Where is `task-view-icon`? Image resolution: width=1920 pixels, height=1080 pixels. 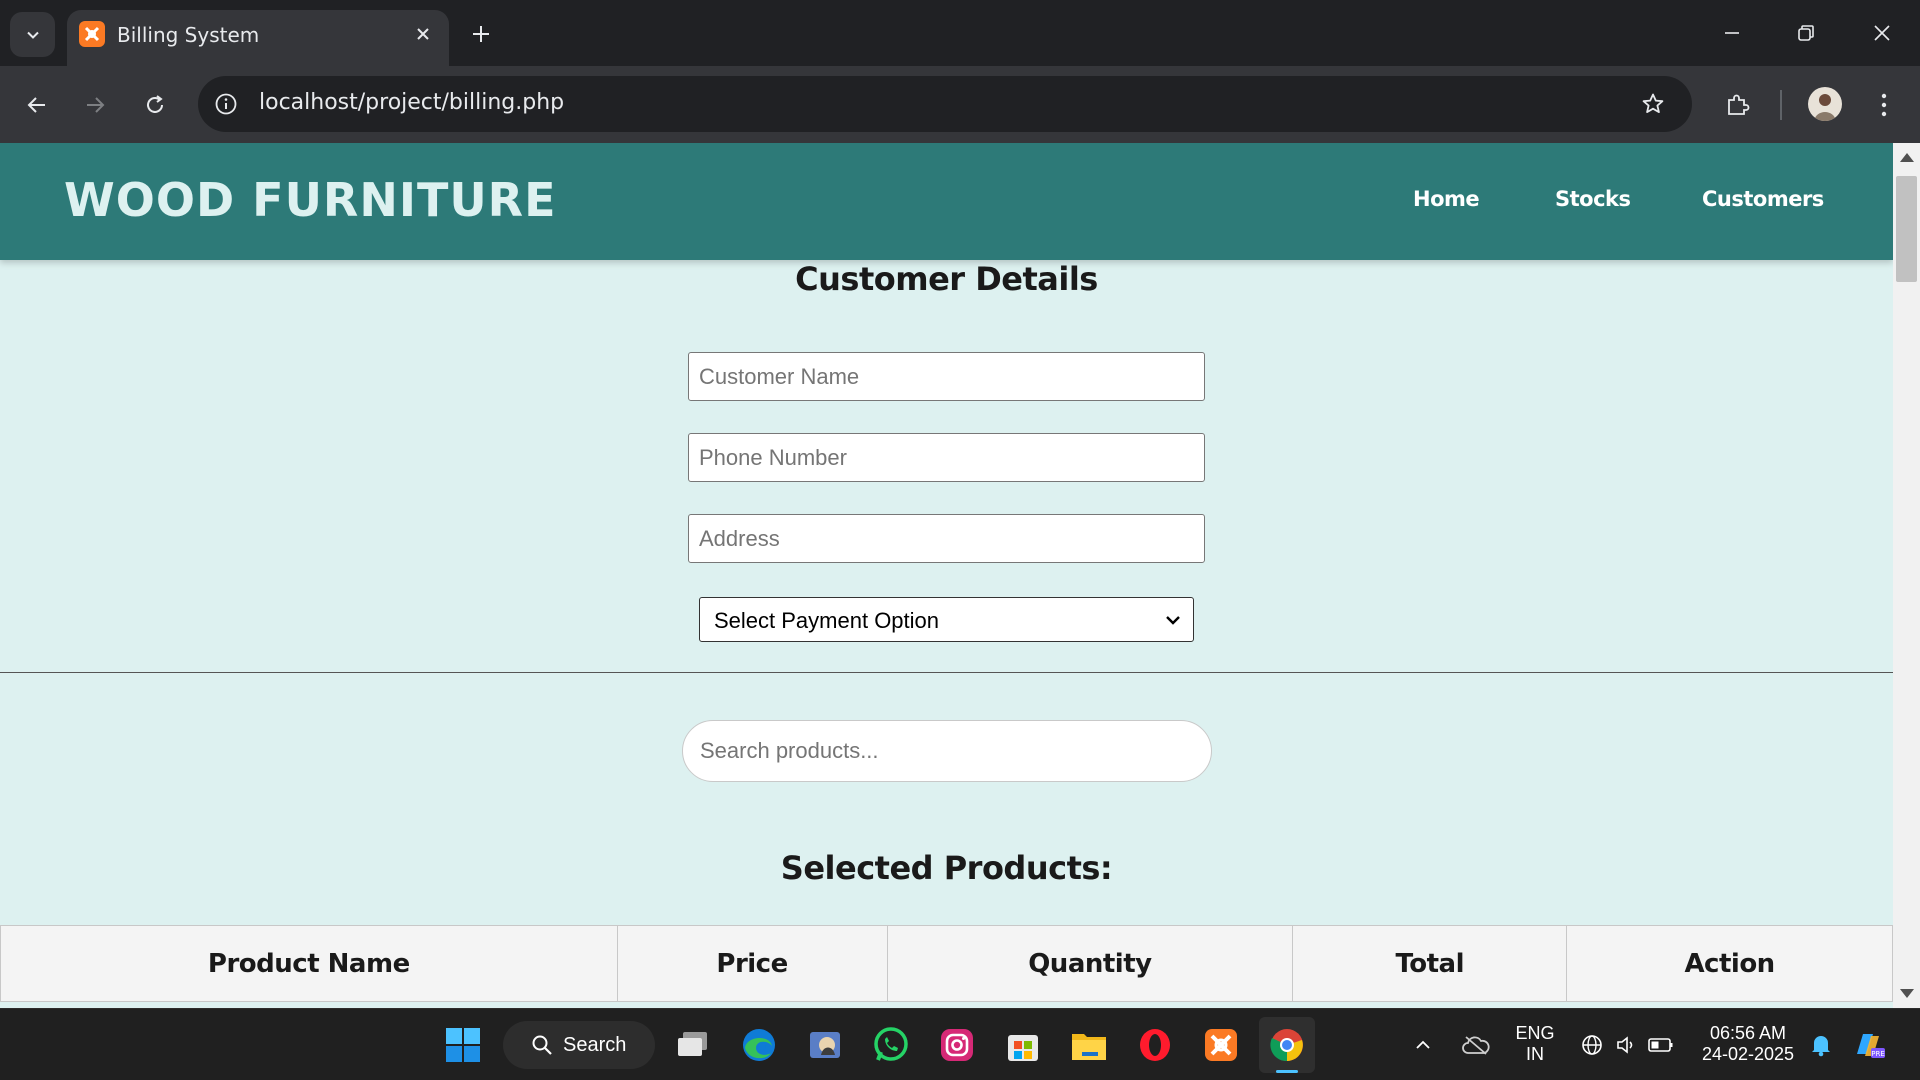
task-view-icon is located at coordinates (693, 1045).